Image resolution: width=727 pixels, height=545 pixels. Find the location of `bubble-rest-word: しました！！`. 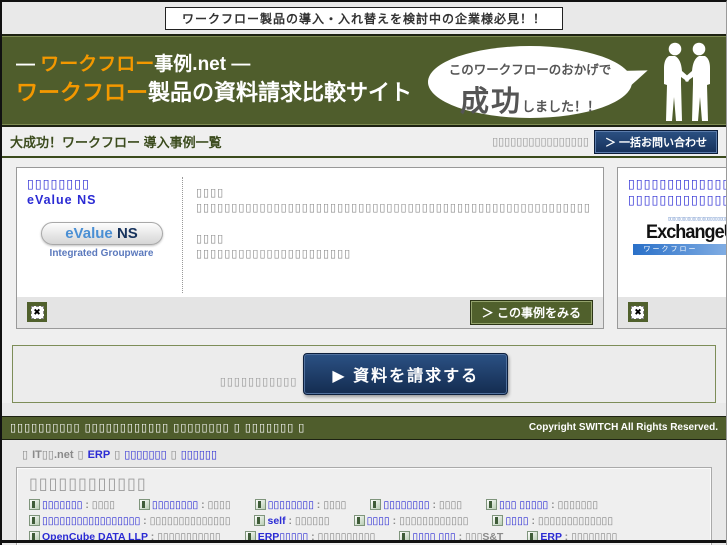

bubble-rest-word: しました！！ is located at coordinates (561, 106).